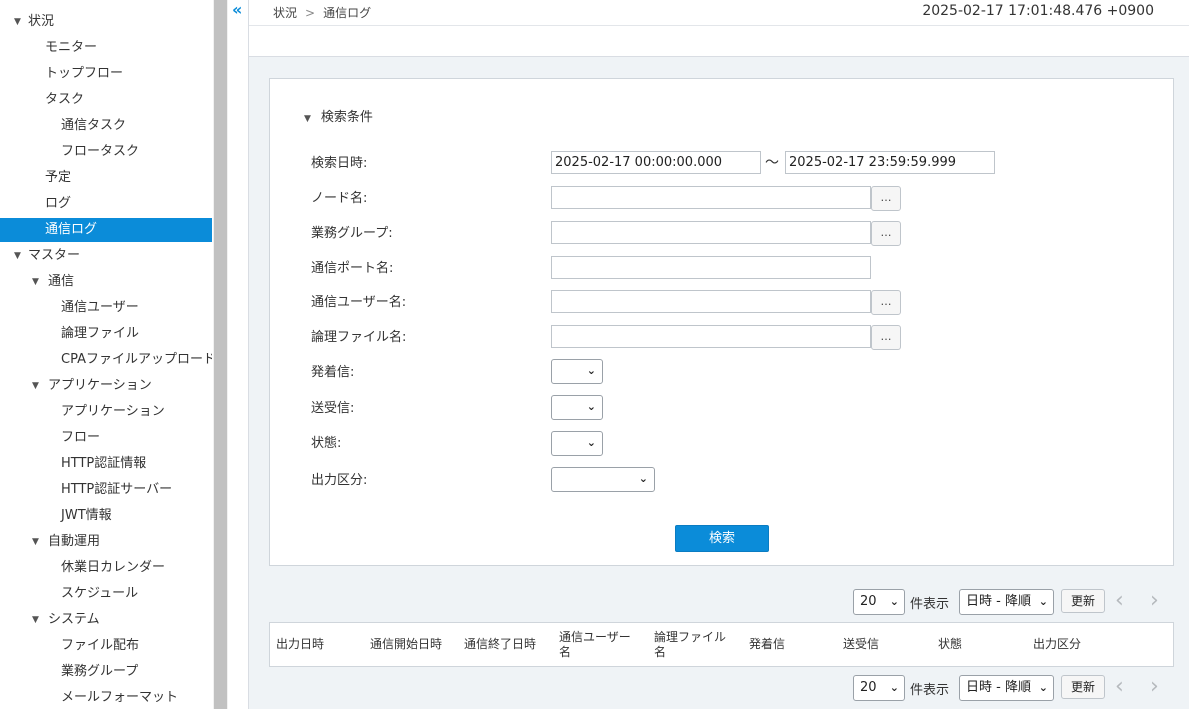  Describe the element at coordinates (508, 644) in the screenshot. I see `column-header: 通信終了日時` at that location.